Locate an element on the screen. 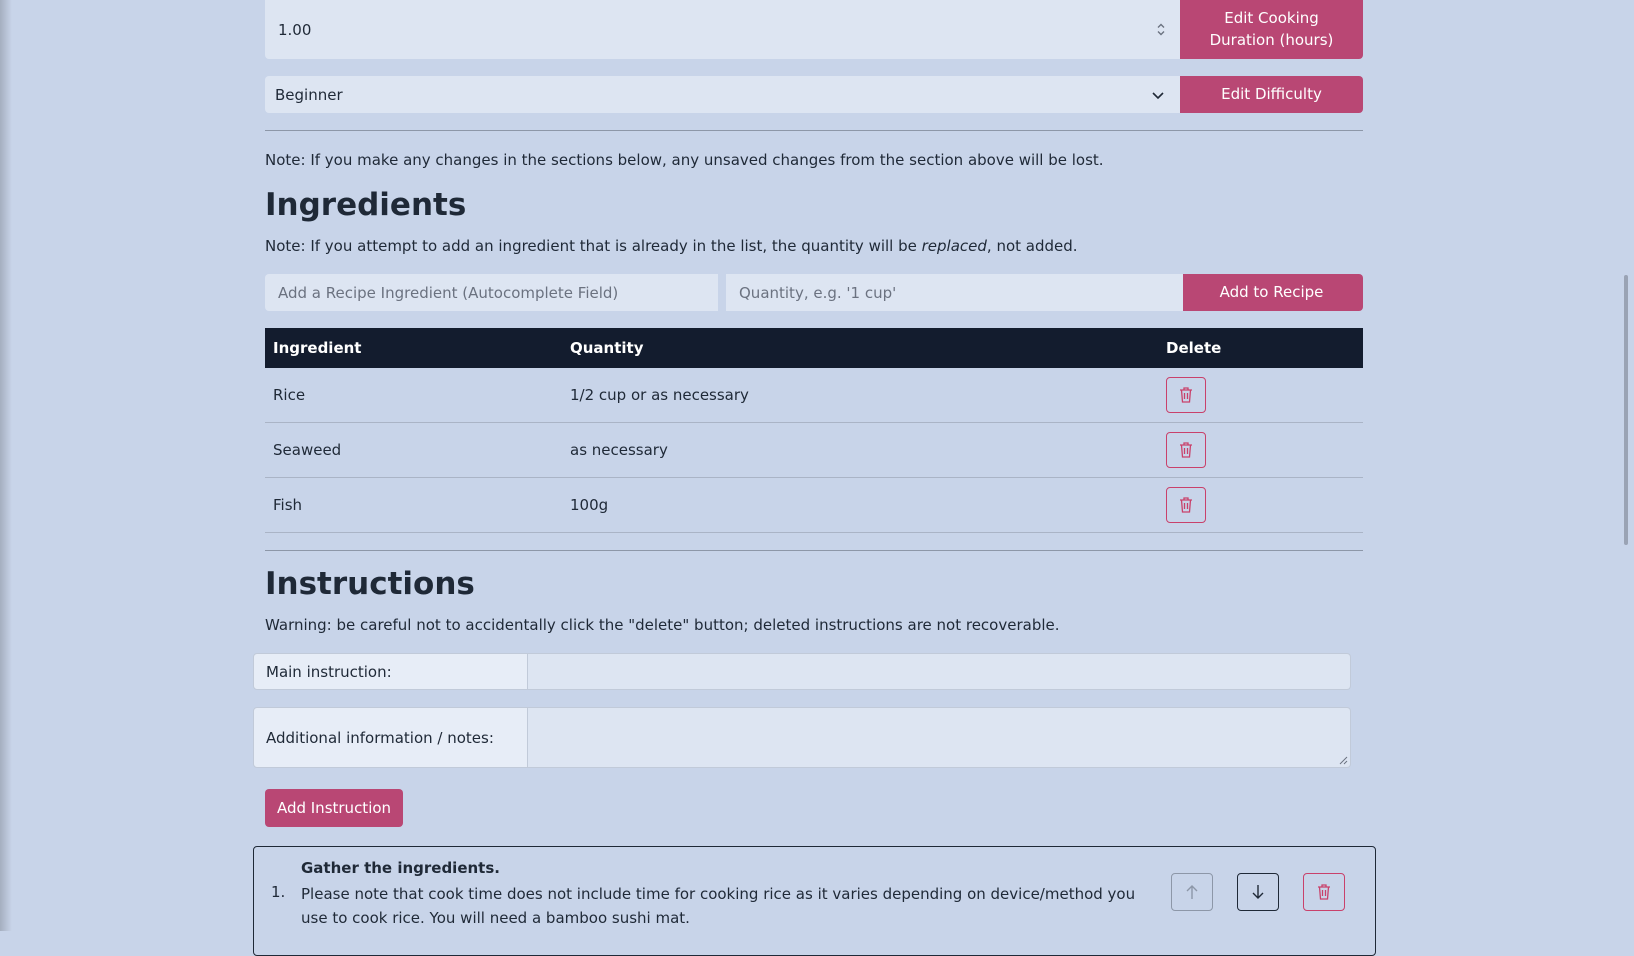  add-instruction-button: Add Instruction is located at coordinates (334, 808).